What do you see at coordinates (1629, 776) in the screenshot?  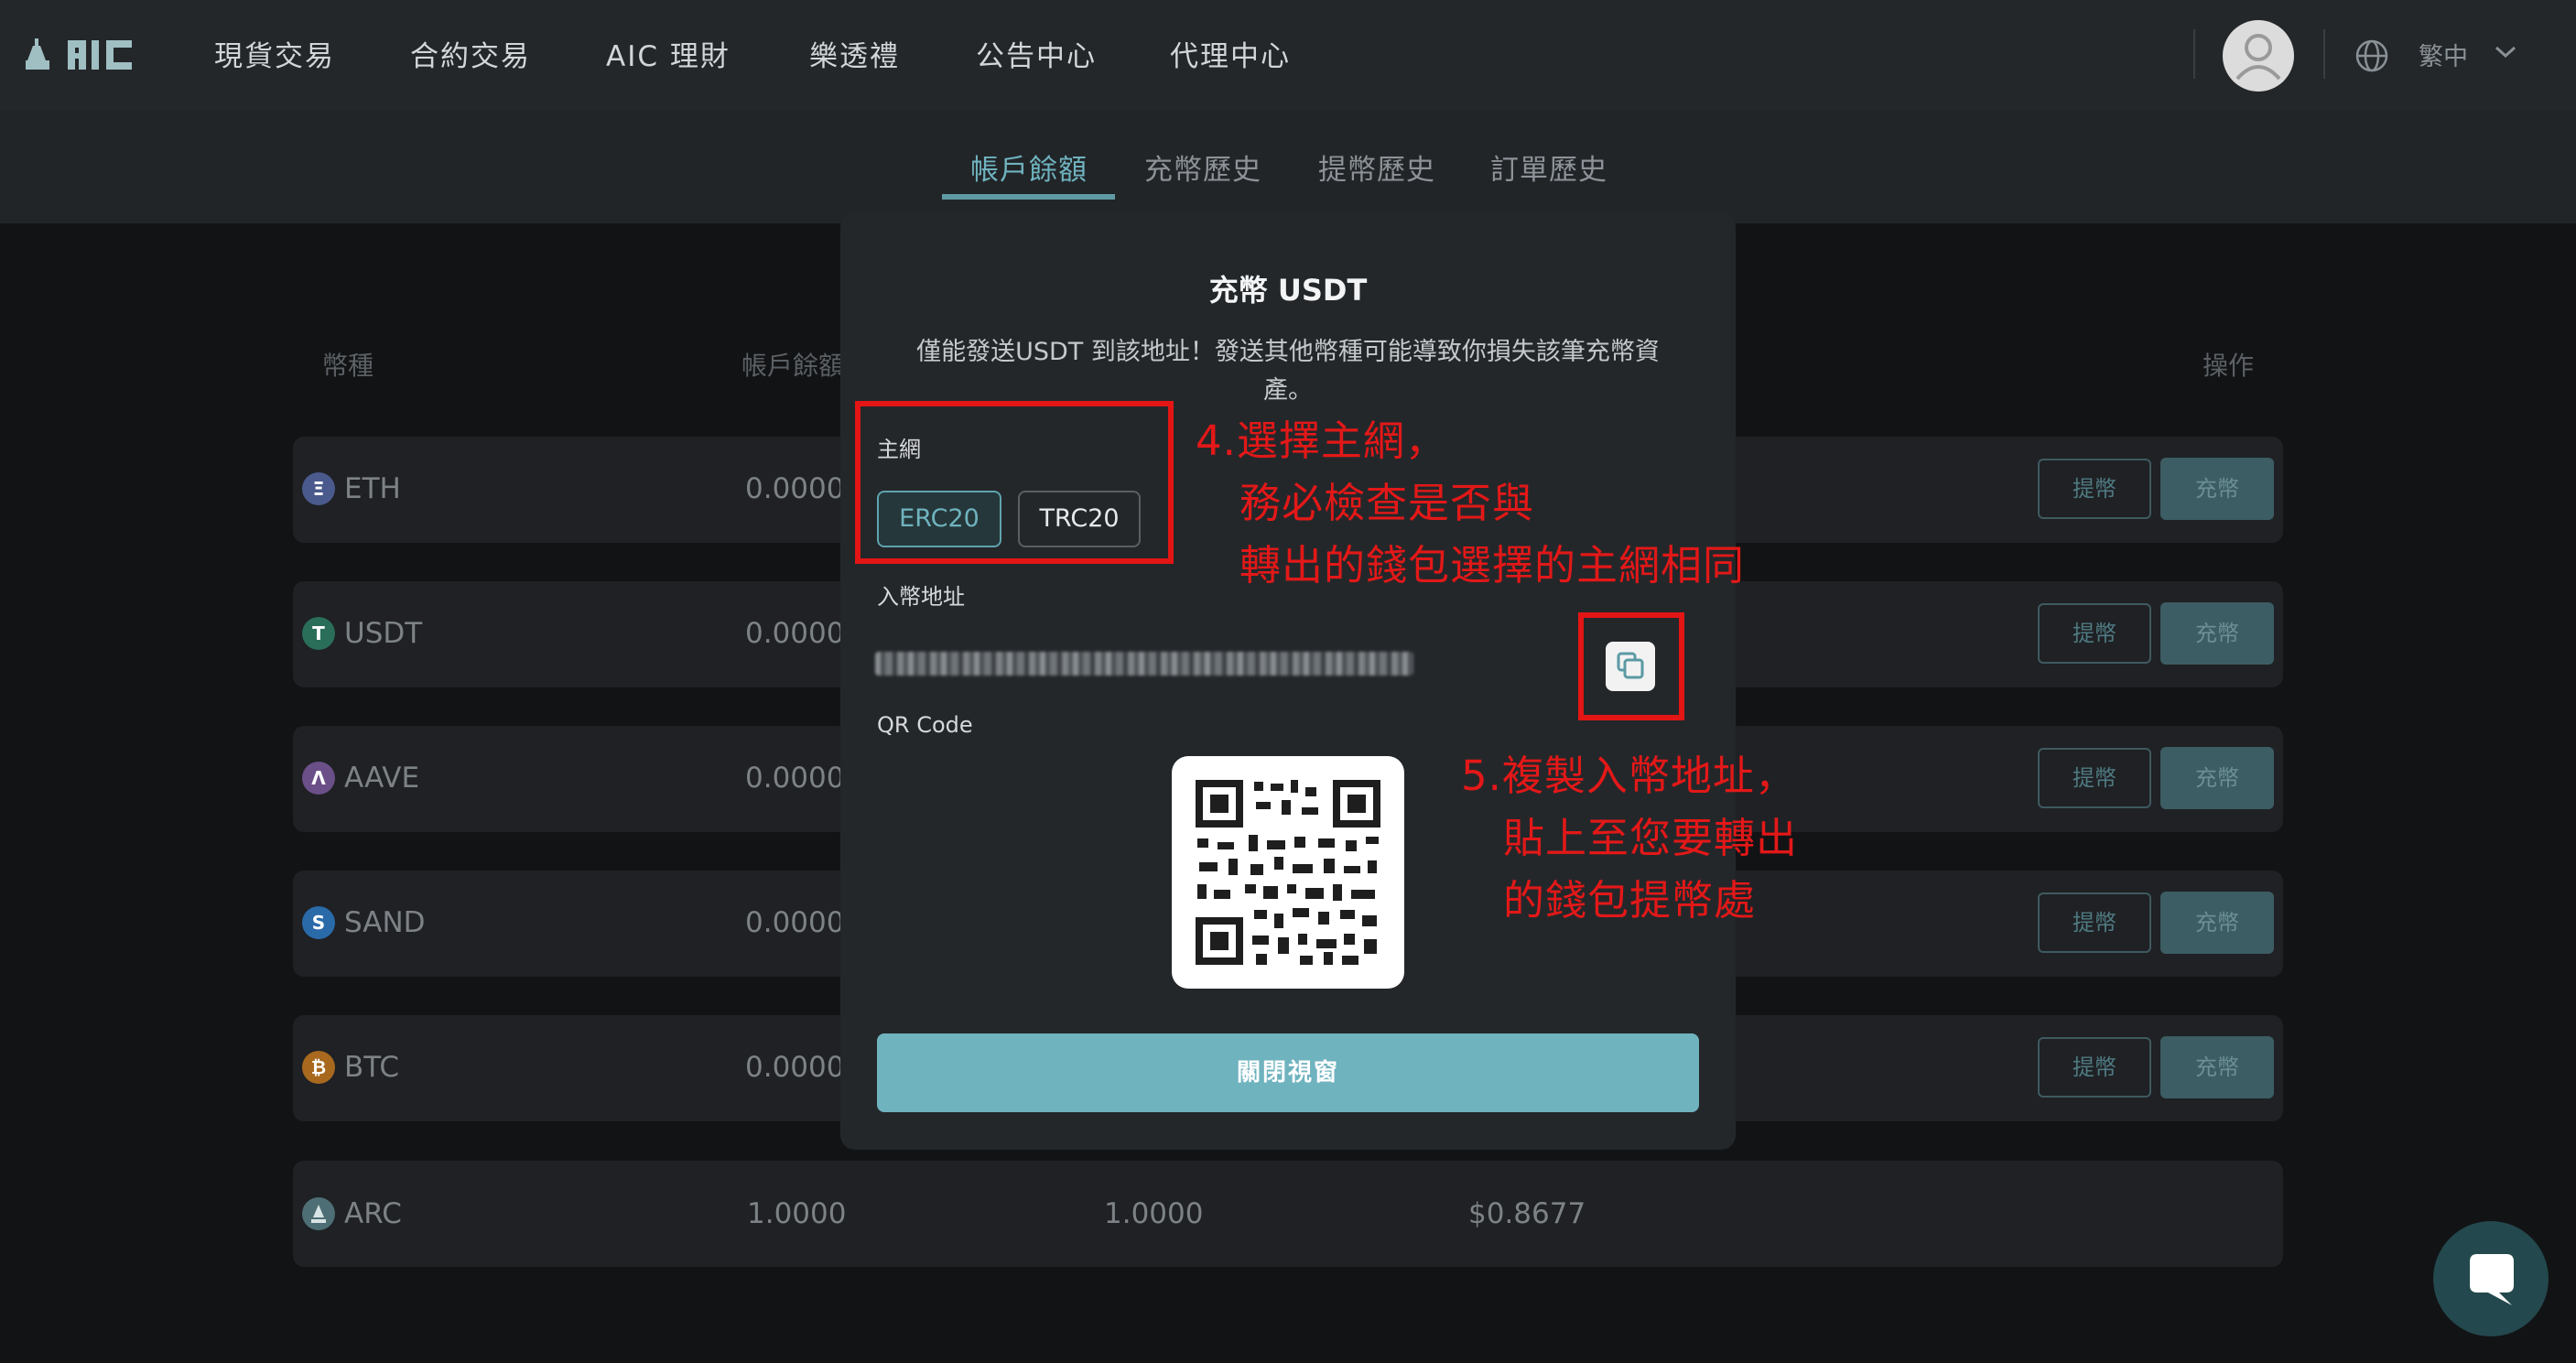 I see `annotation-step5-line1: 5.複製入幣地址，` at bounding box center [1629, 776].